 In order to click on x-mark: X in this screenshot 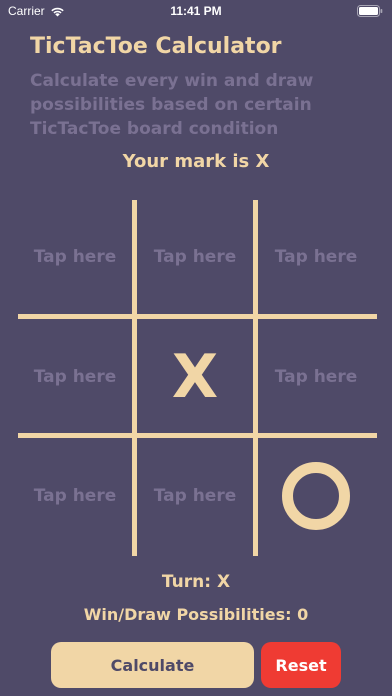, I will do `click(195, 377)`.